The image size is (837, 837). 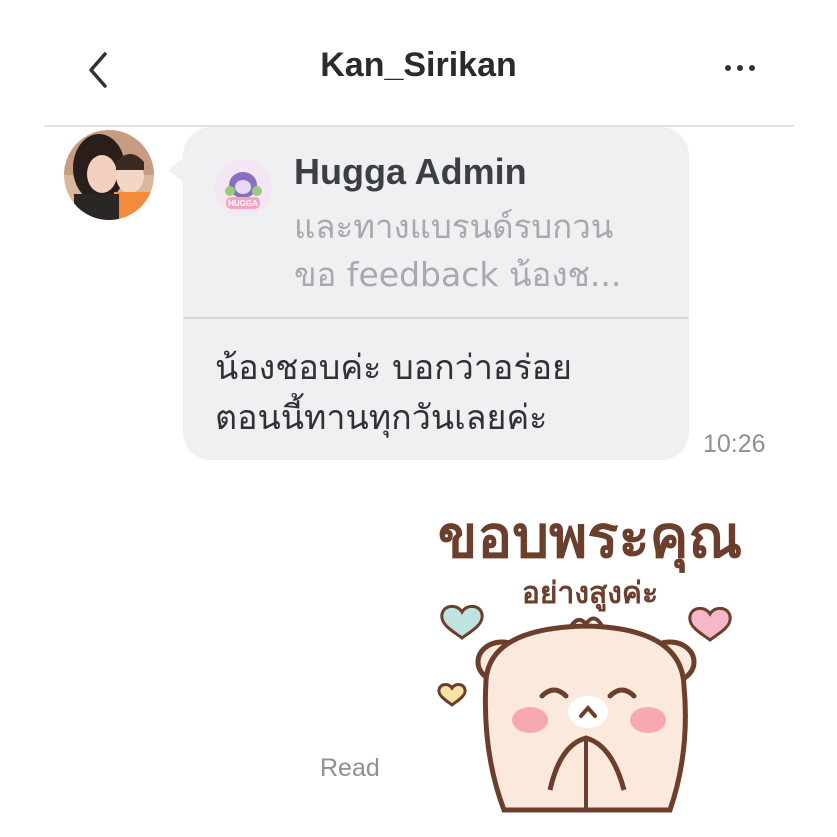 I want to click on reply-text-line: น้องชอบค่ะ บอกว่าอร่อย, so click(x=393, y=368).